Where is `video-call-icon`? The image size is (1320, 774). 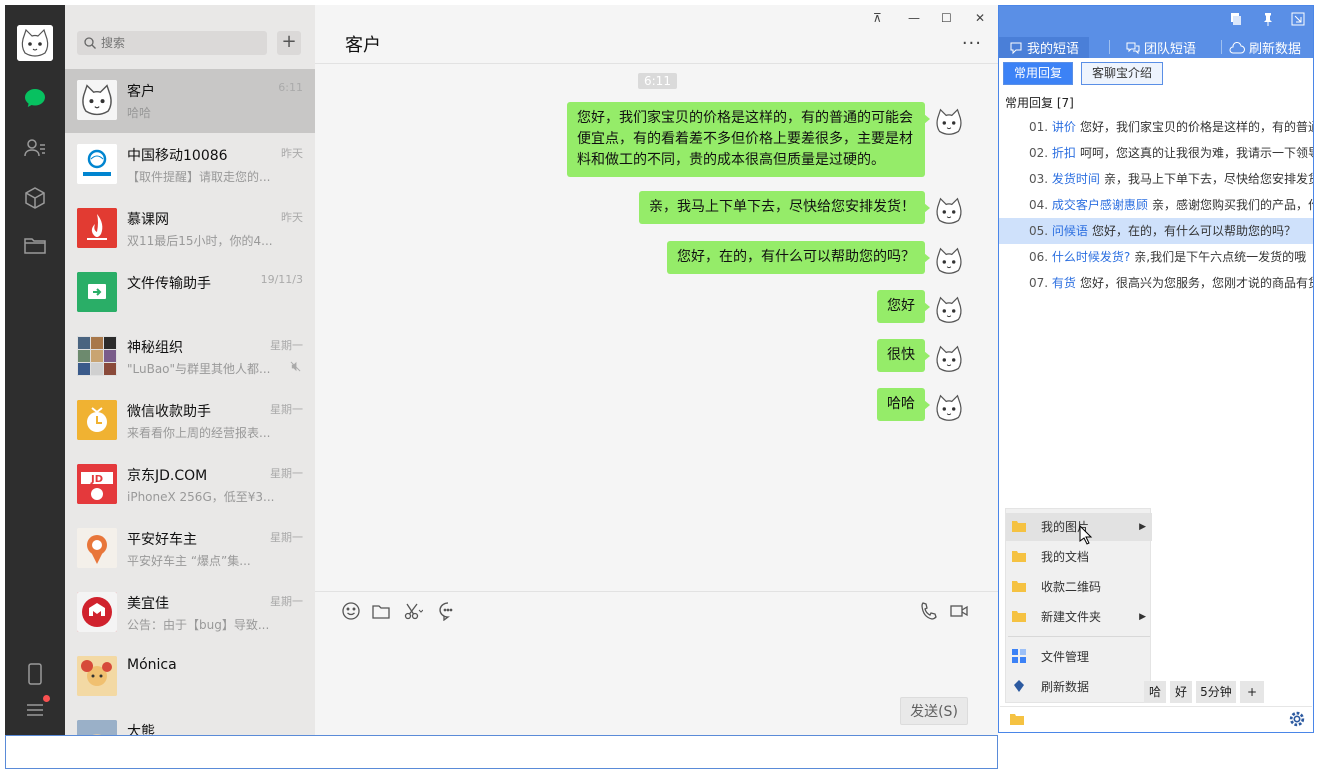
video-call-icon is located at coordinates (960, 612).